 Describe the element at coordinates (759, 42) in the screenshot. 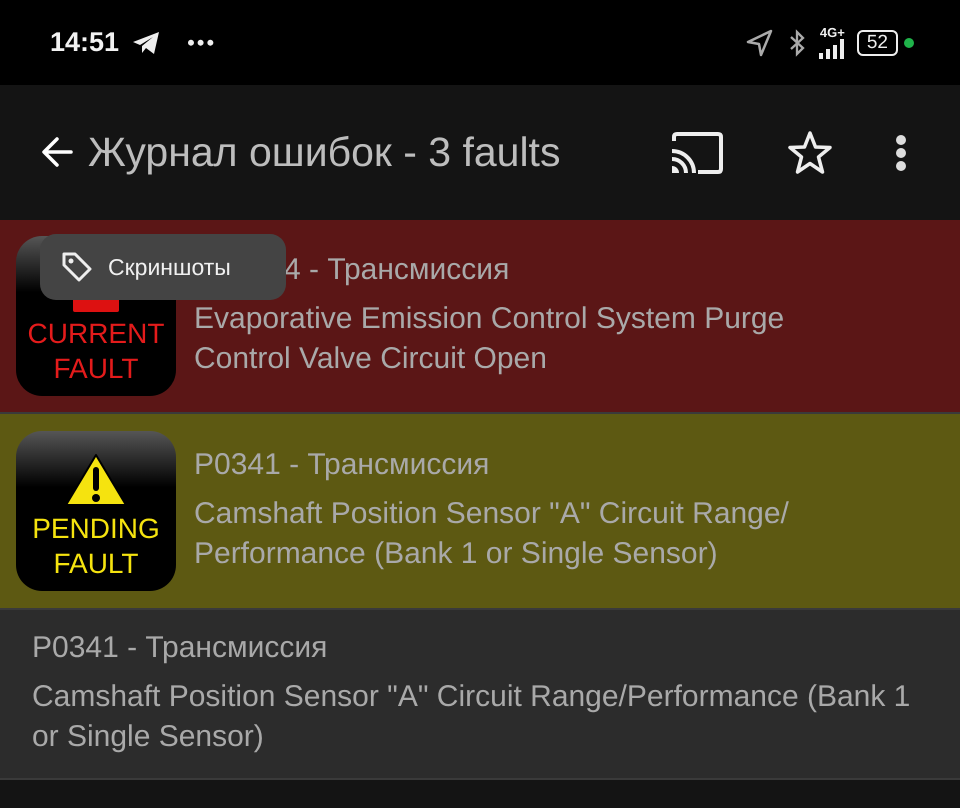

I see `location-arrow-icon` at that location.